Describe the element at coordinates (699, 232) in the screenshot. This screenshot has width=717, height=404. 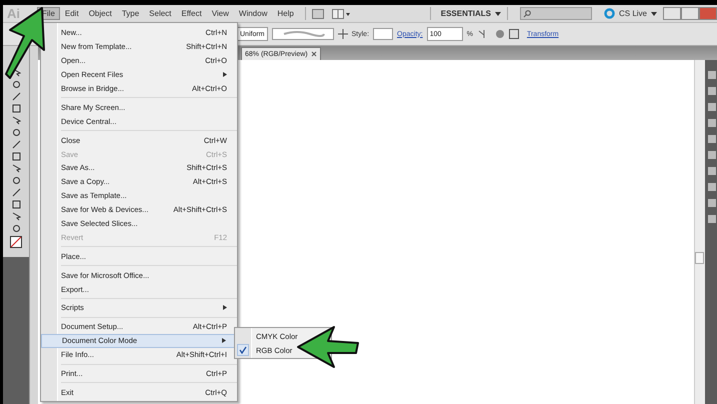
I see `scrollbar` at that location.